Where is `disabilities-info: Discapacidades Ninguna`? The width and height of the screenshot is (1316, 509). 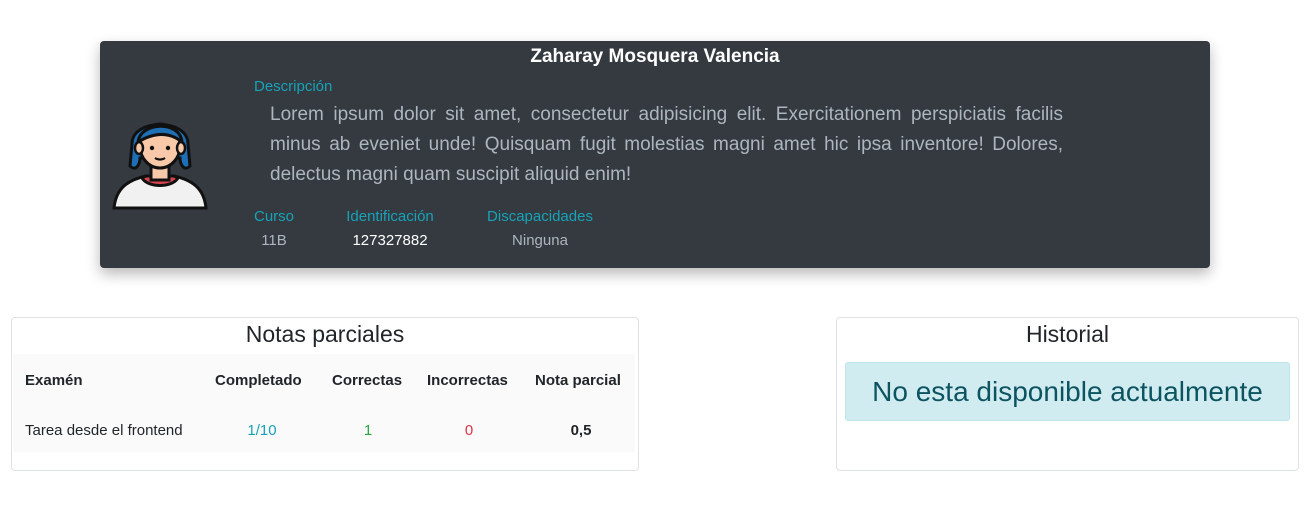 disabilities-info: Discapacidades Ninguna is located at coordinates (540, 229).